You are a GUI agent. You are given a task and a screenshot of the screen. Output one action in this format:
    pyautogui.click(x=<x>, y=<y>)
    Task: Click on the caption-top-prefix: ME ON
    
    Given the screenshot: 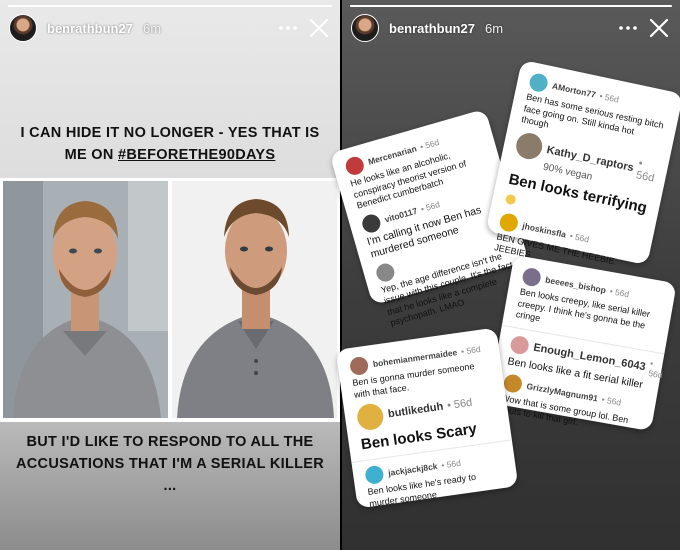 What is the action you would take?
    pyautogui.click(x=91, y=155)
    